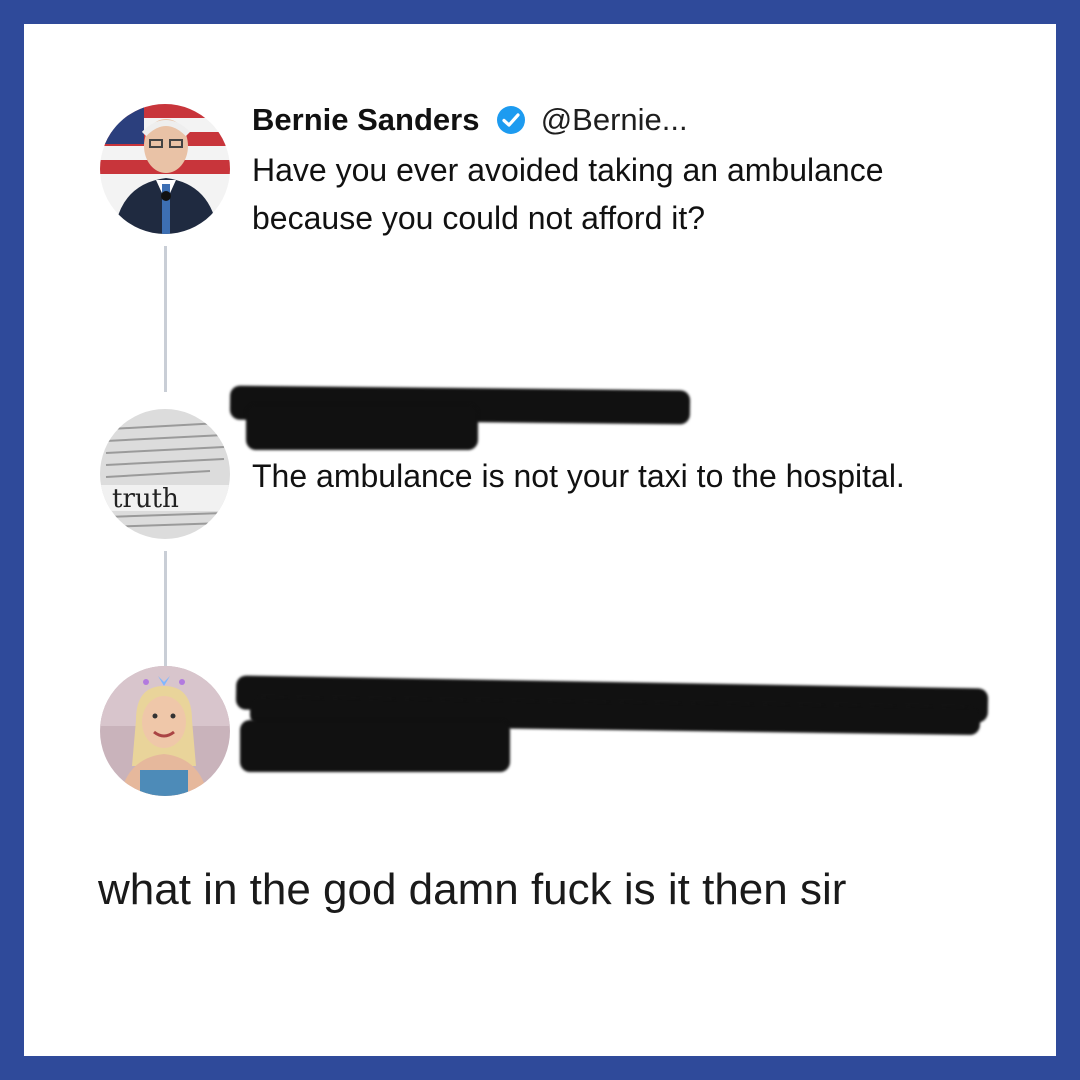  What do you see at coordinates (145, 499) in the screenshot?
I see `avatar-label: truth` at bounding box center [145, 499].